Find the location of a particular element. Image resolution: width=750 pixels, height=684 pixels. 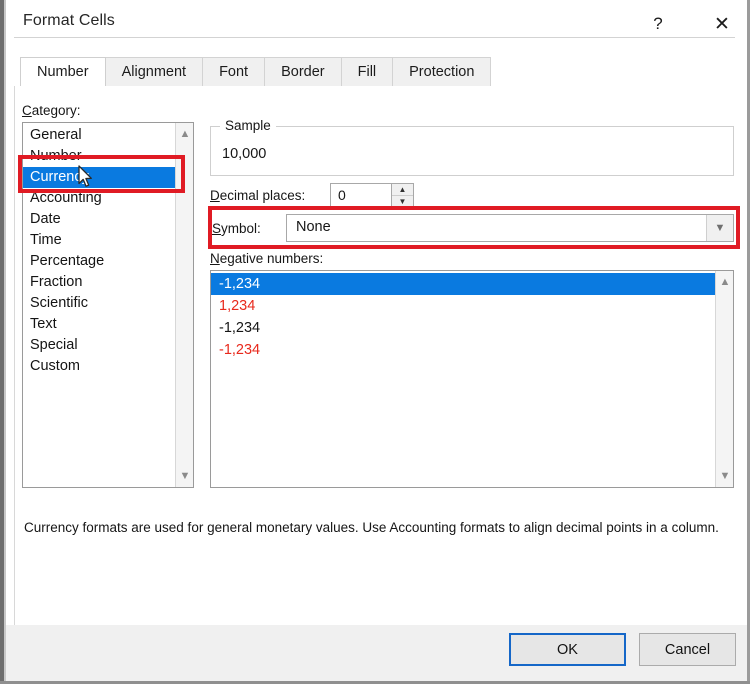

window-left-edge-inner is located at coordinates (5, 342).